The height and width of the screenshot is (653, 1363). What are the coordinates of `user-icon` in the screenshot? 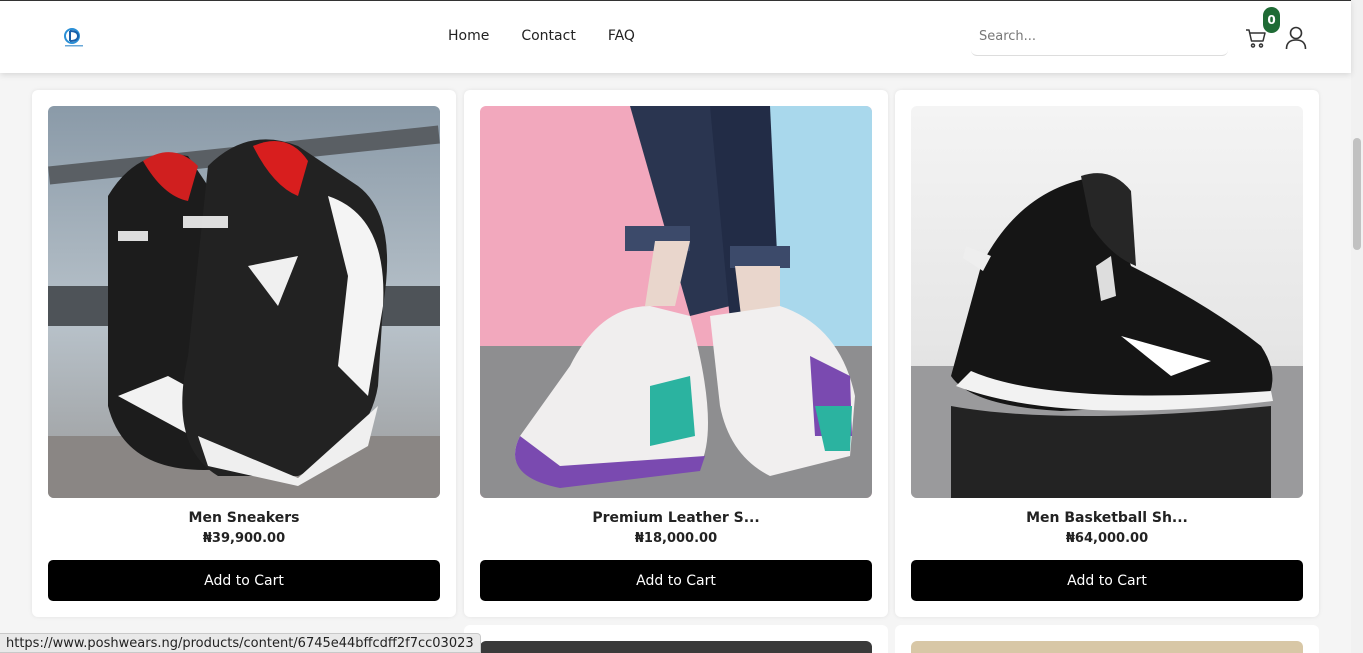 It's located at (1296, 38).